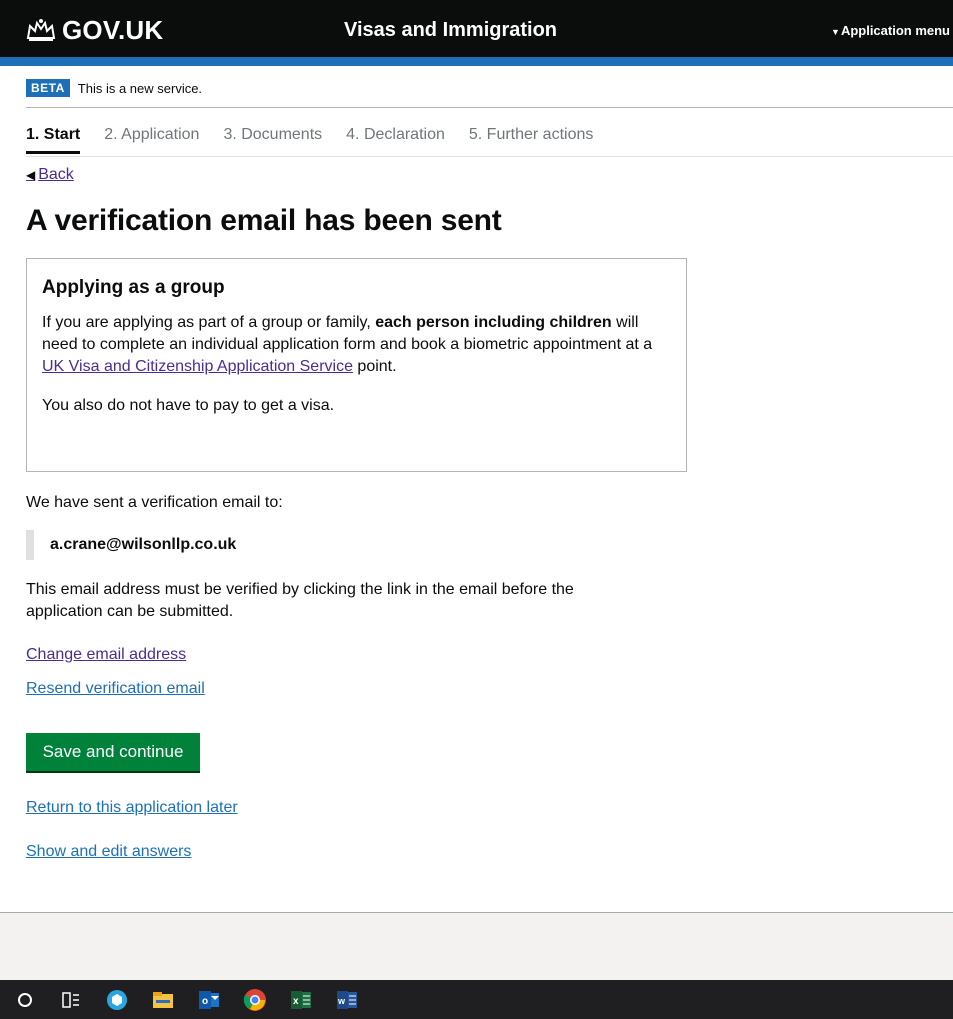  I want to click on header-blue-bar, so click(476, 61).